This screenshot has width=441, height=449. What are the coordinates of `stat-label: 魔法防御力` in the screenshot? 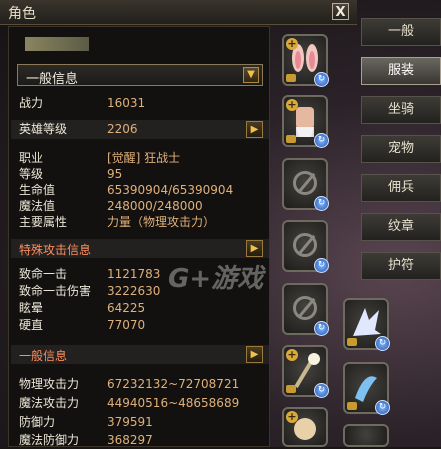 It's located at (49, 440).